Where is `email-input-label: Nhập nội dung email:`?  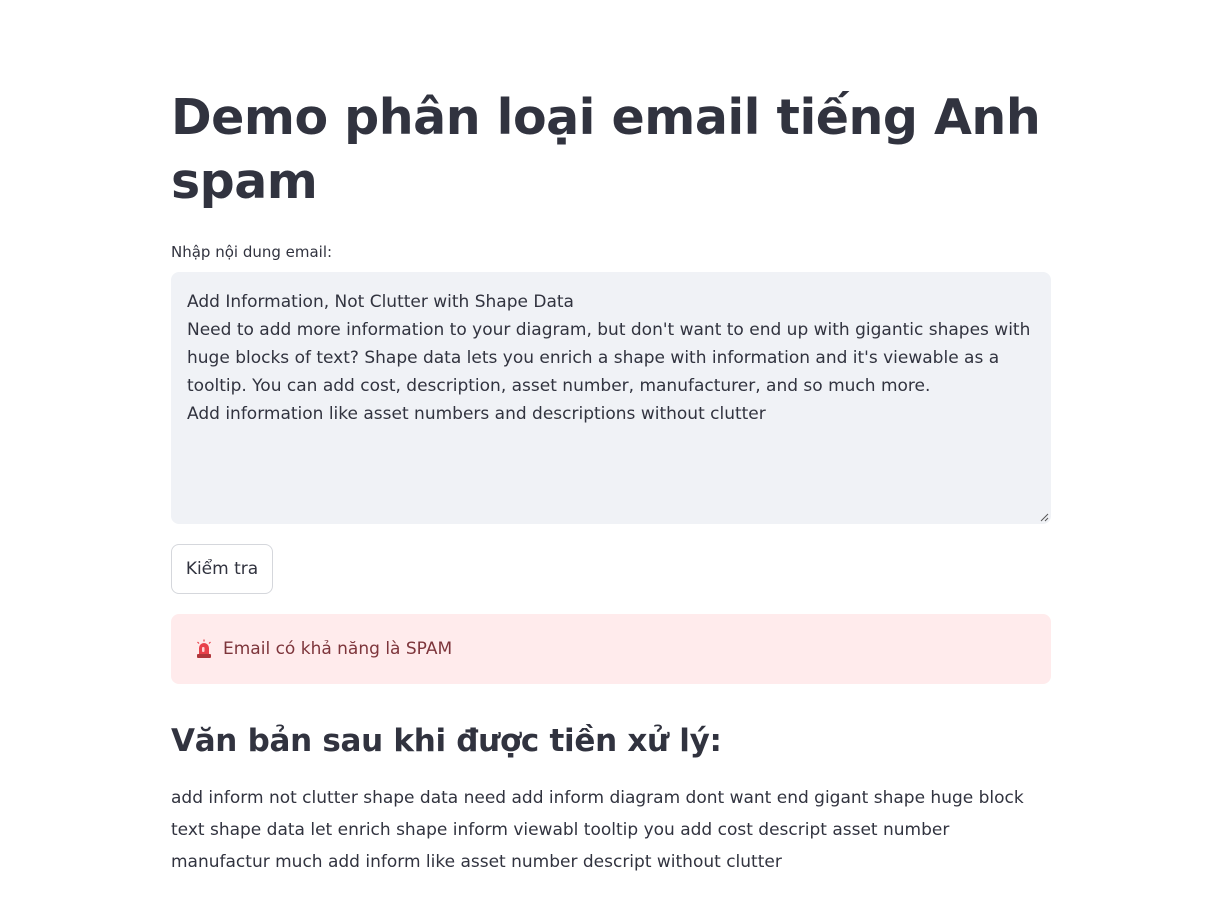
email-input-label: Nhập nội dung email: is located at coordinates (252, 252).